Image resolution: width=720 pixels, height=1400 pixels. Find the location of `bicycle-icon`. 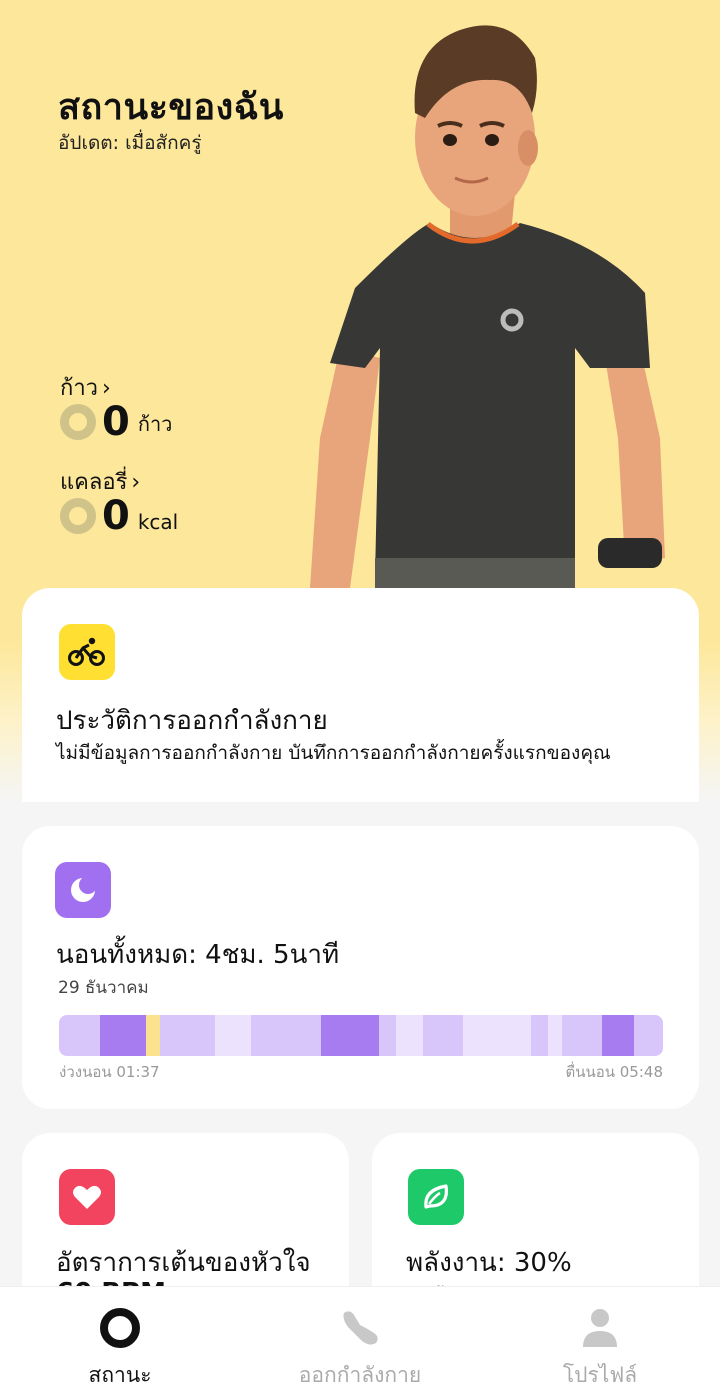

bicycle-icon is located at coordinates (87, 652).